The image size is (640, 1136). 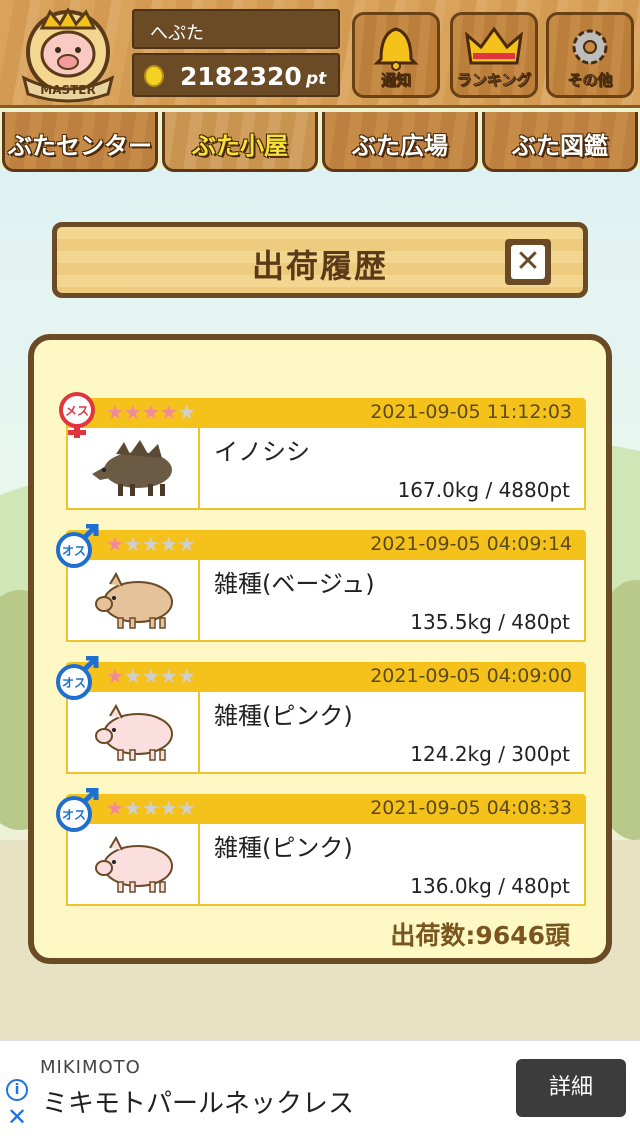 What do you see at coordinates (471, 412) in the screenshot?
I see `entry-date: 2021-09-05 11:12:03` at bounding box center [471, 412].